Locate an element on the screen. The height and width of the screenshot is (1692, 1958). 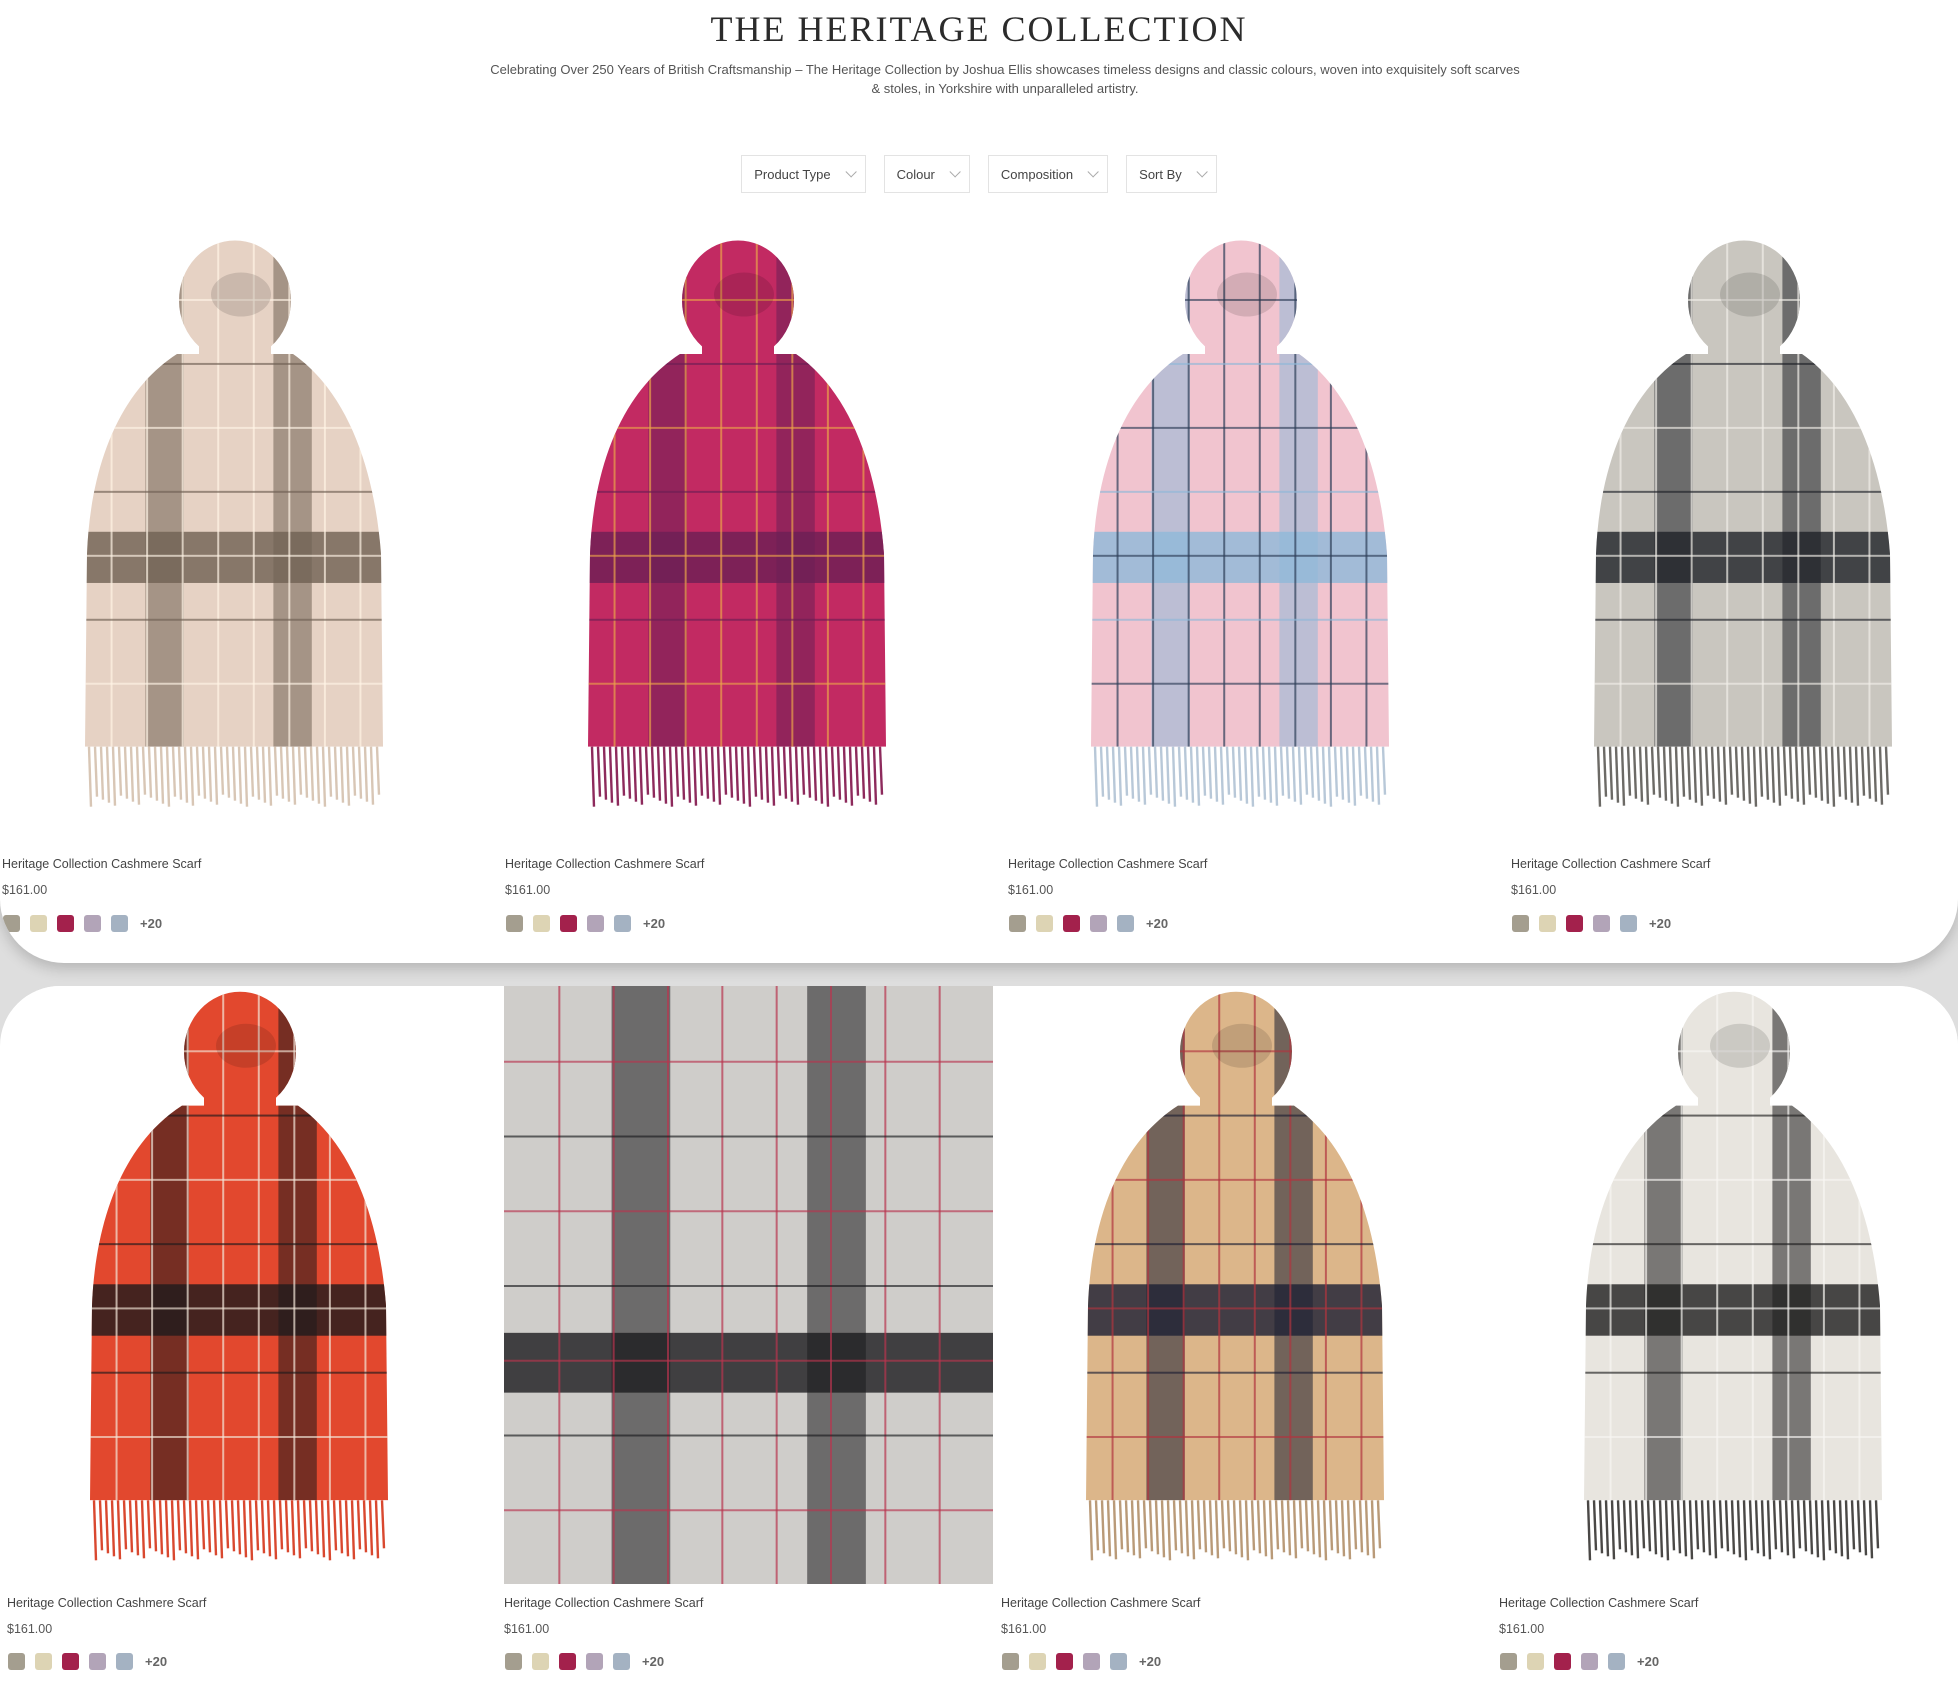
page-title: THE HERITAGE COLLECTION is located at coordinates (979, 29).